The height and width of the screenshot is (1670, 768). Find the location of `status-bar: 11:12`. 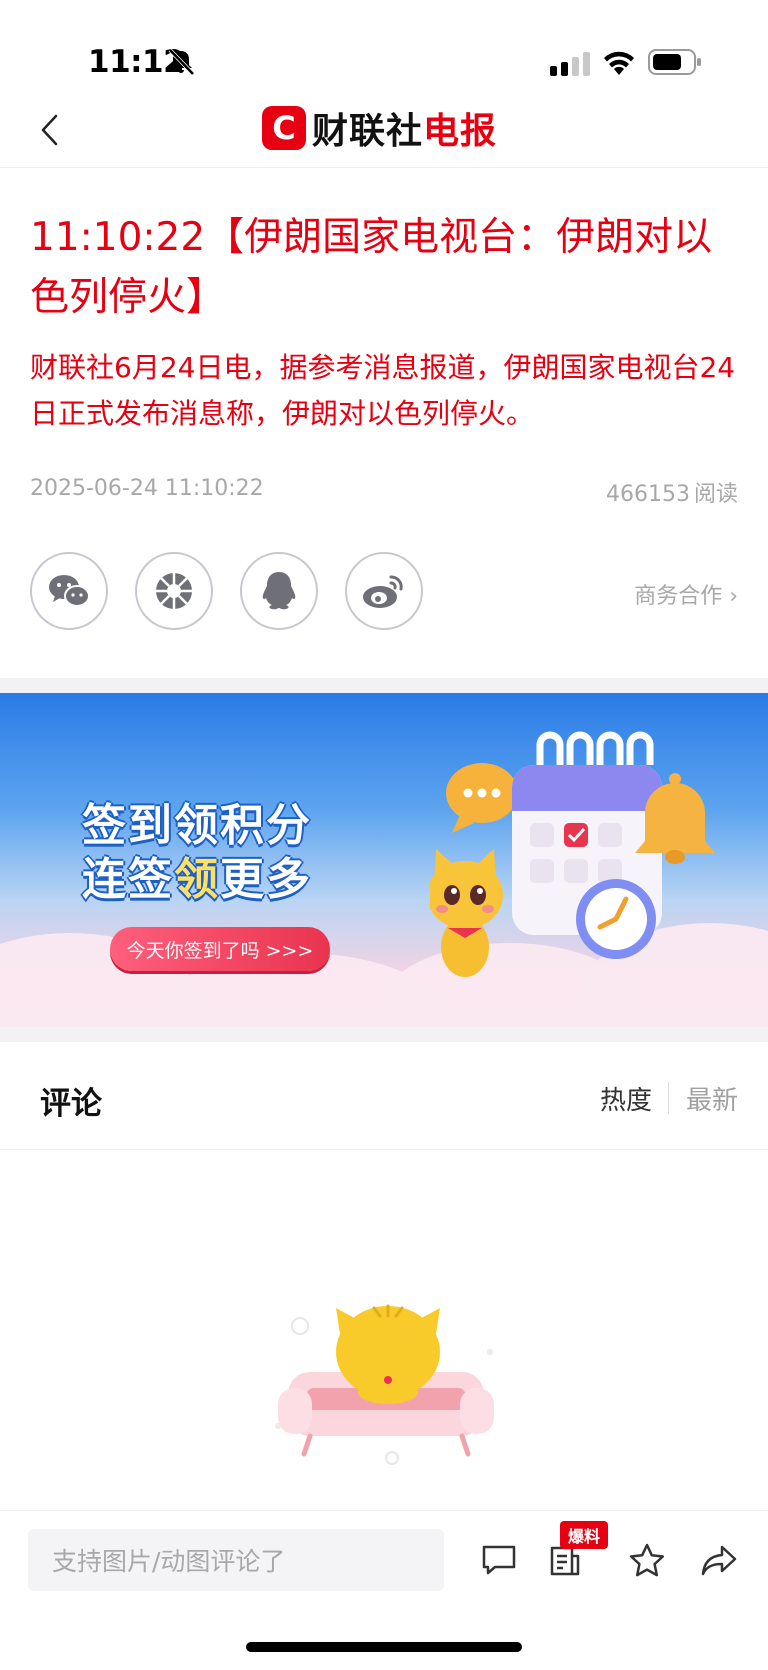

status-bar: 11:12 is located at coordinates (384, 50).